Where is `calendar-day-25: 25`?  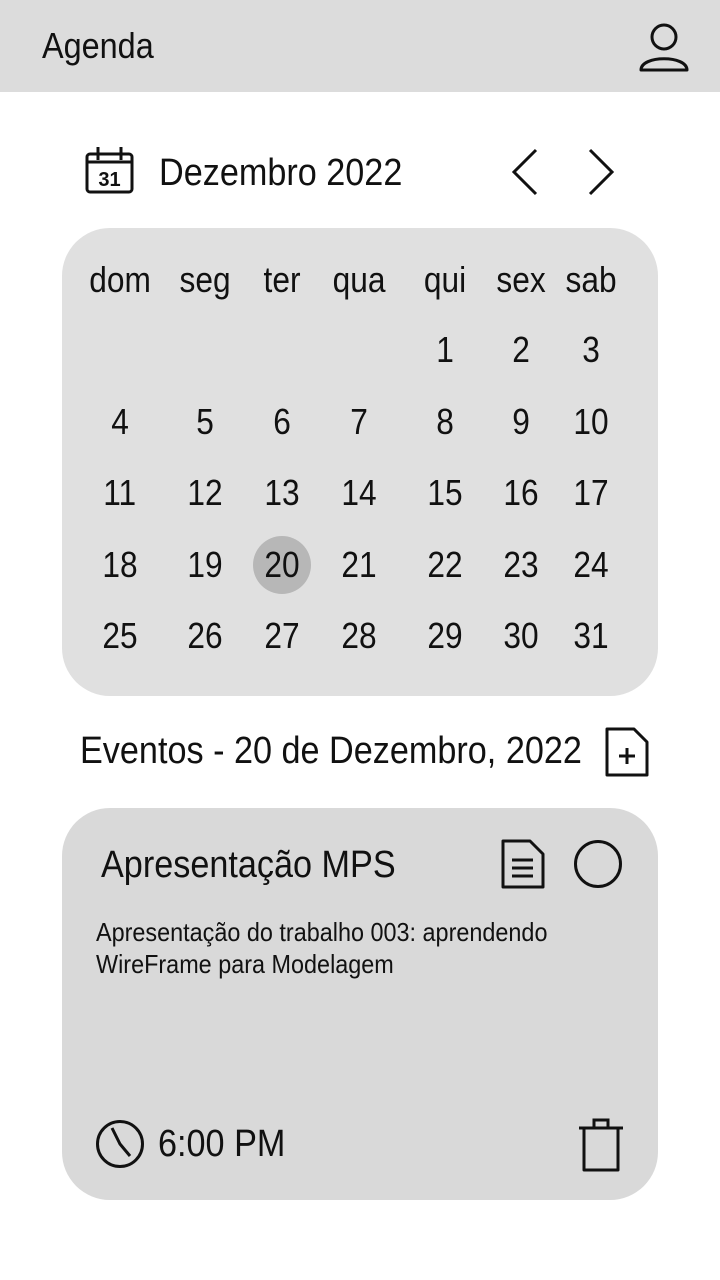 calendar-day-25: 25 is located at coordinates (120, 636).